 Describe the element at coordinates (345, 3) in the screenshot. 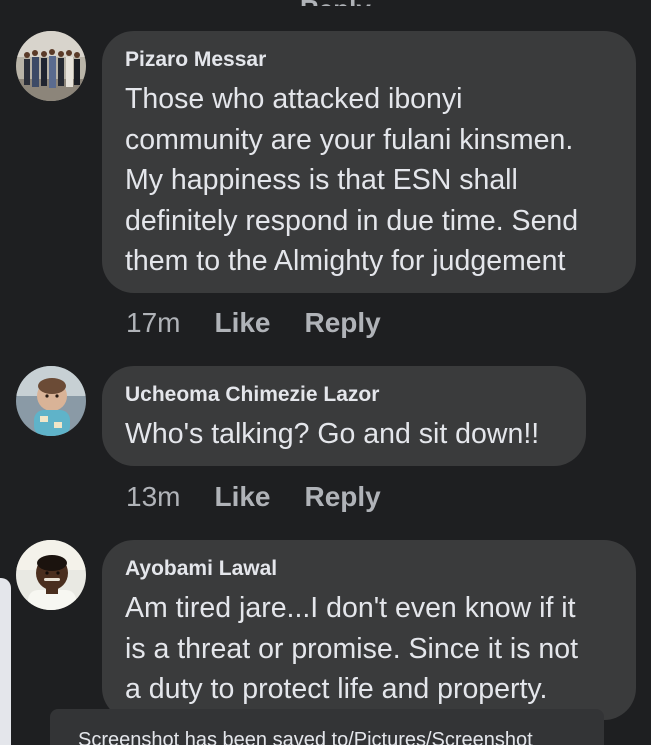

I see `previous-reply-fragment: Reply` at that location.